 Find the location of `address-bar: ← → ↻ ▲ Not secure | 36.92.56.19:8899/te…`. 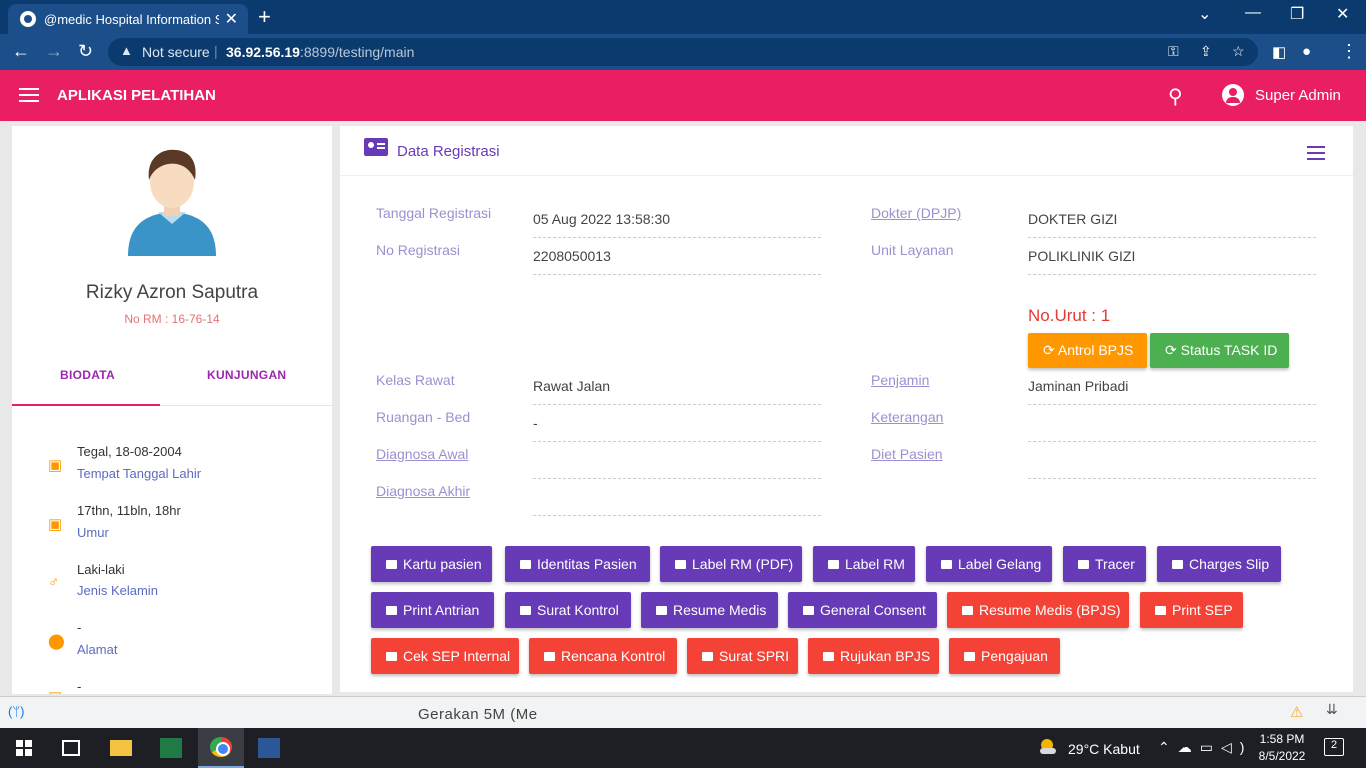

address-bar: ← → ↻ ▲ Not secure | 36.92.56.19:8899/te… is located at coordinates (683, 52).